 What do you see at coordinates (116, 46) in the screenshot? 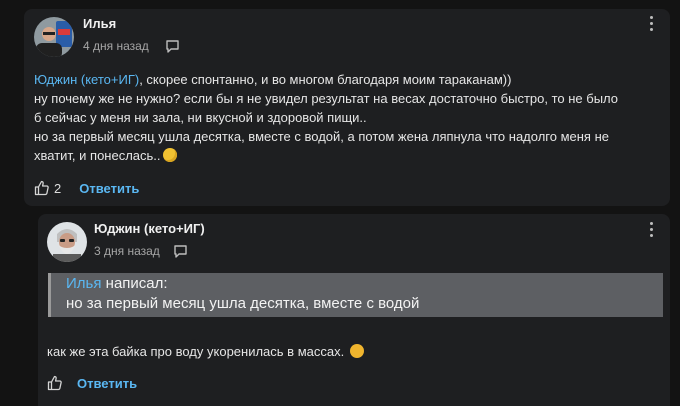
I see `comment-date: 4 дня назад` at bounding box center [116, 46].